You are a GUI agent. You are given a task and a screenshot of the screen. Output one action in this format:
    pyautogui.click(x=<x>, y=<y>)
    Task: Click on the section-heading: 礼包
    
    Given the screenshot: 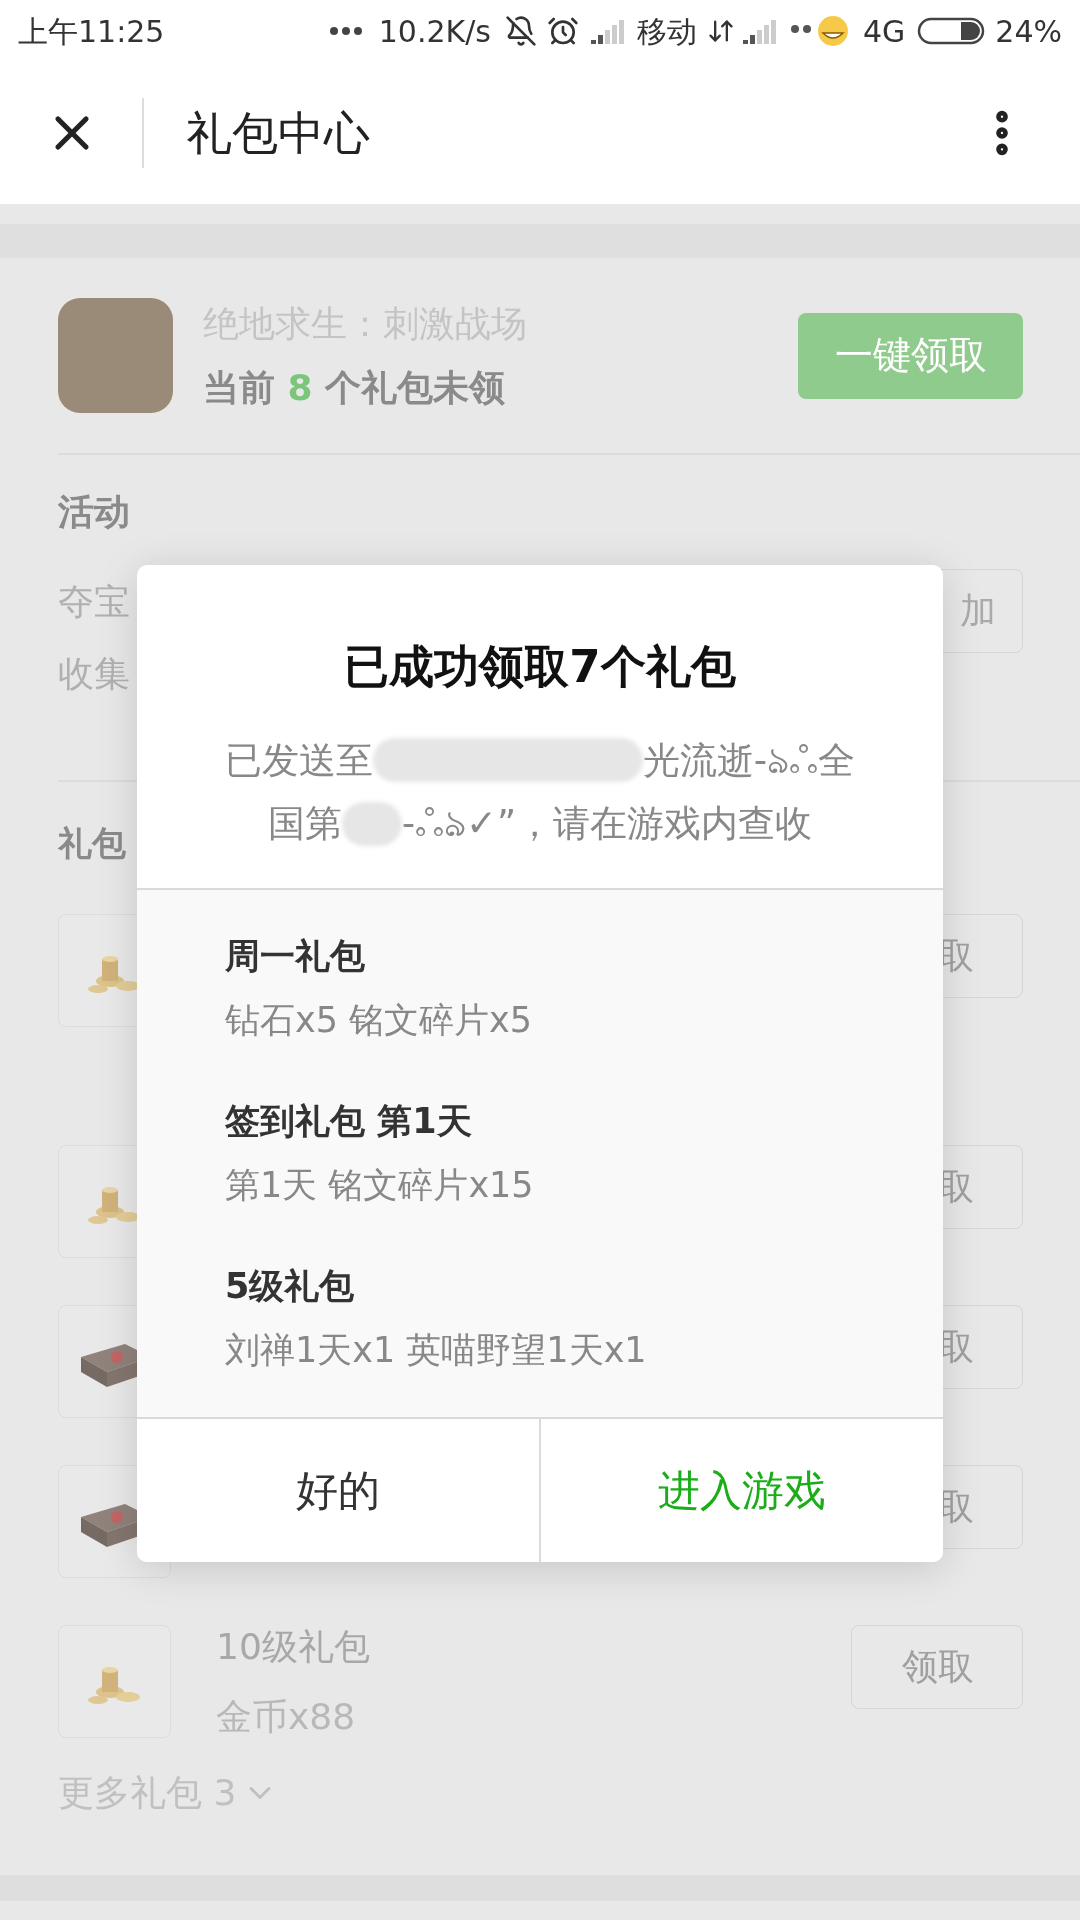 What is the action you would take?
    pyautogui.click(x=92, y=843)
    